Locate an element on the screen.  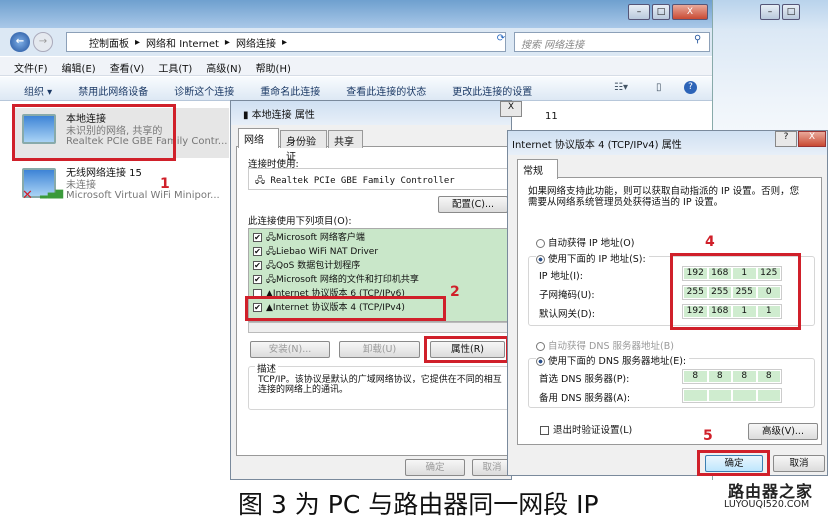
properties-cancel-button: 取消 is located at coordinates (492, 467).